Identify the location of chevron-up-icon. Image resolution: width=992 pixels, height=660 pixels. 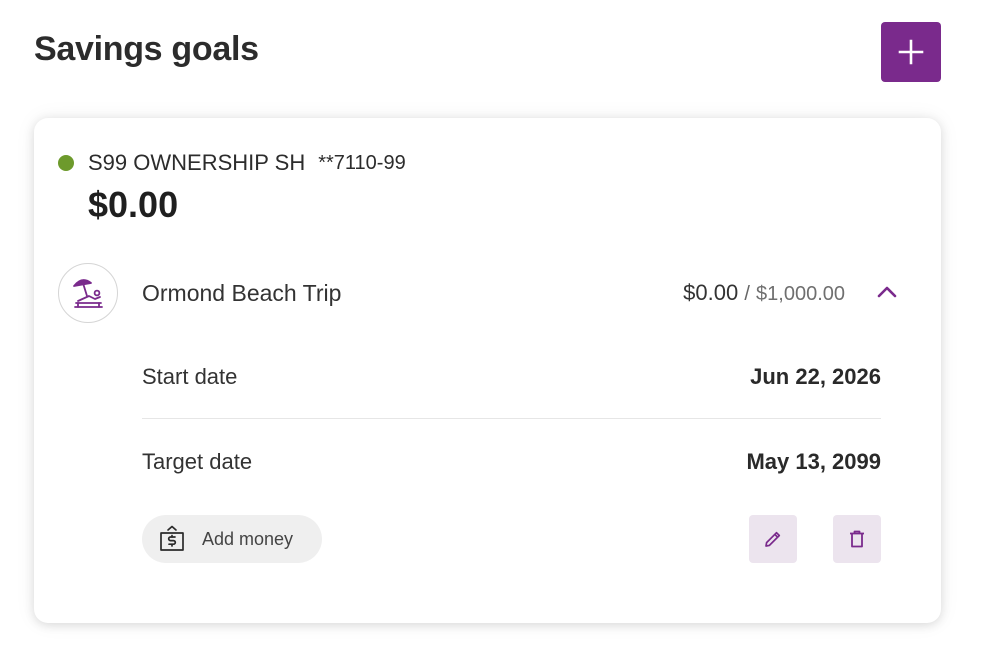
(887, 292).